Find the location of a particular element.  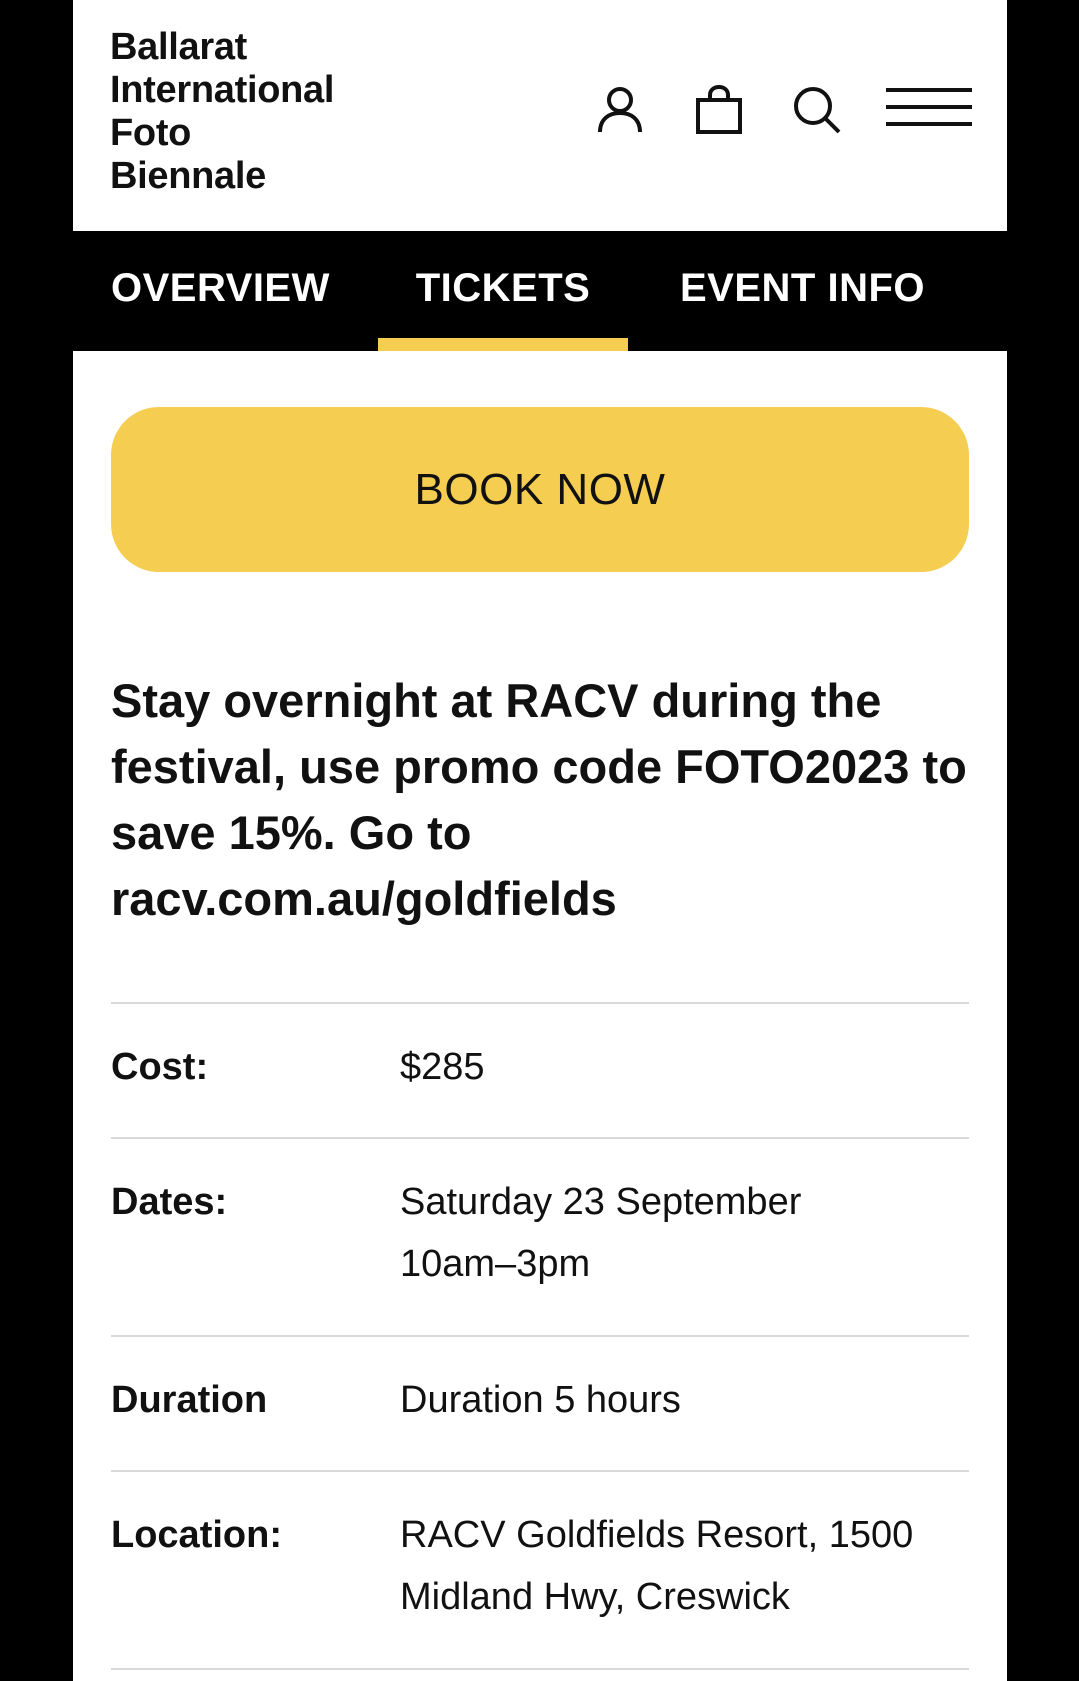

location-label: Location: is located at coordinates (196, 1535).